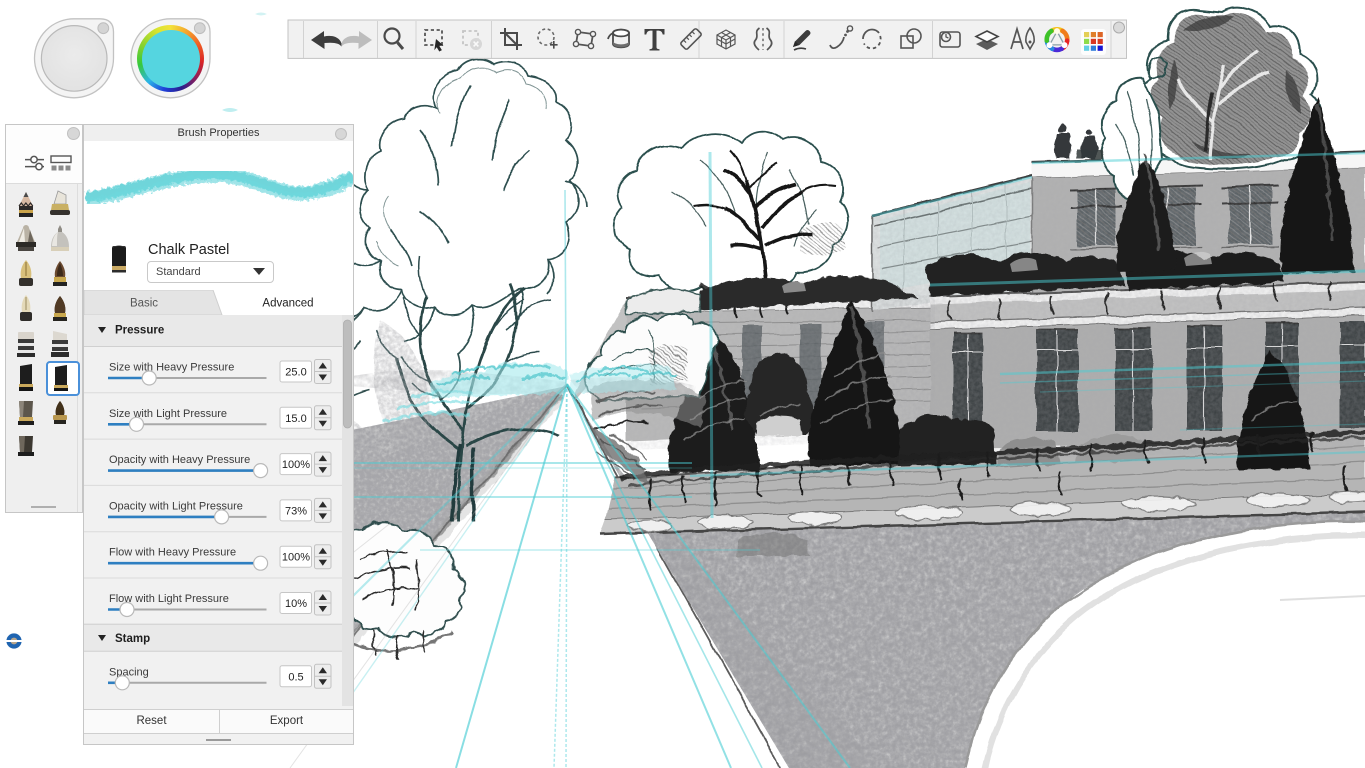  Describe the element at coordinates (179, 460) in the screenshot. I see `svg-text: Opacity with Heavy Pressure` at that location.